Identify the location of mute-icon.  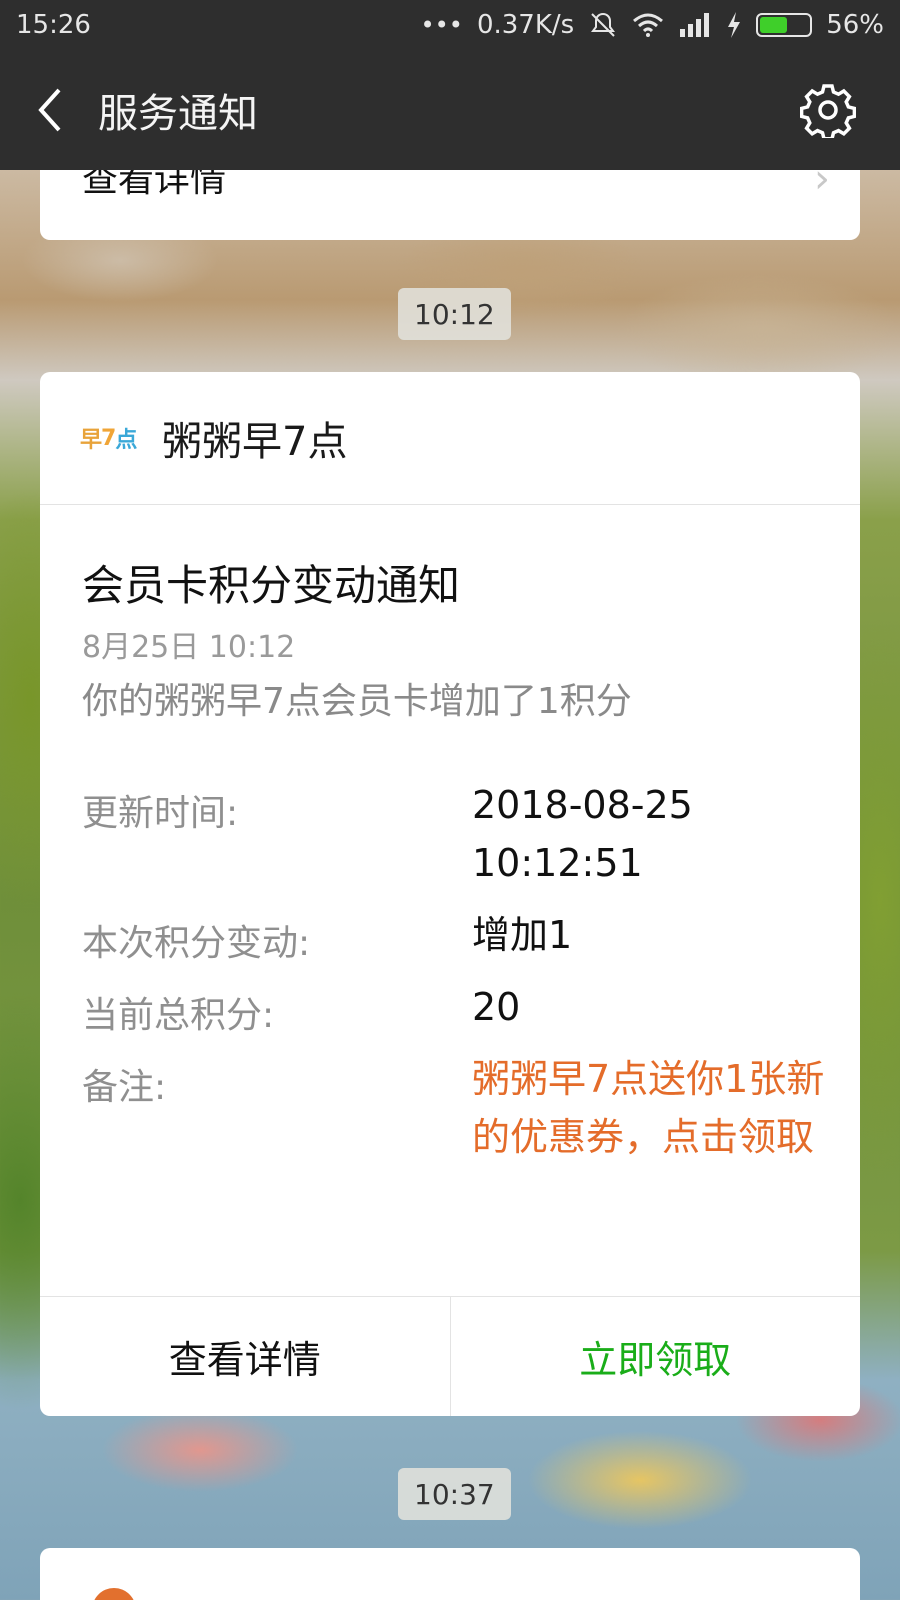
(603, 24).